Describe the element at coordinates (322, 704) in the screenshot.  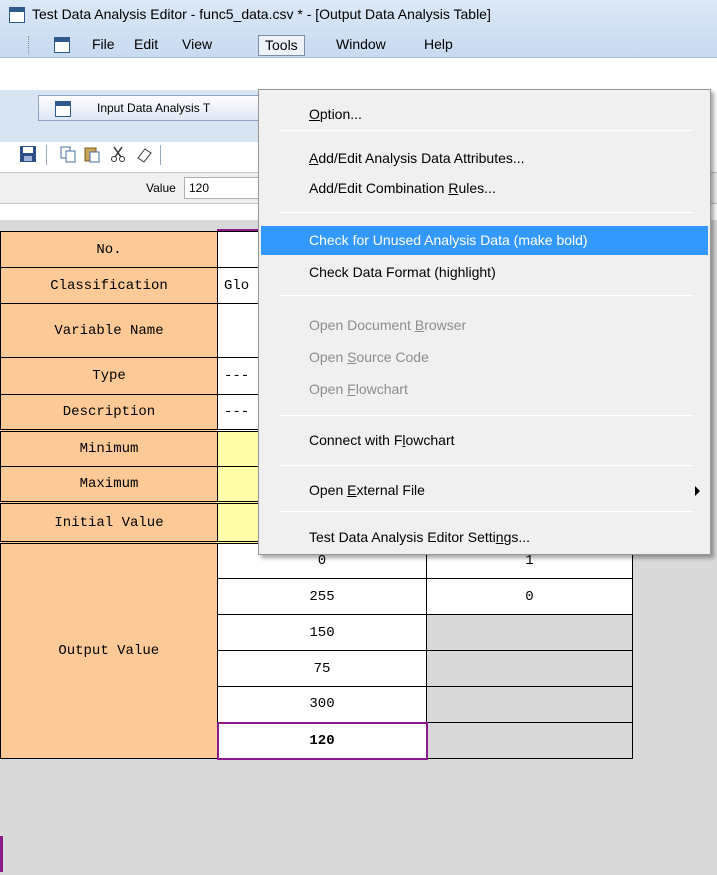
I see `output-cell: 300` at that location.